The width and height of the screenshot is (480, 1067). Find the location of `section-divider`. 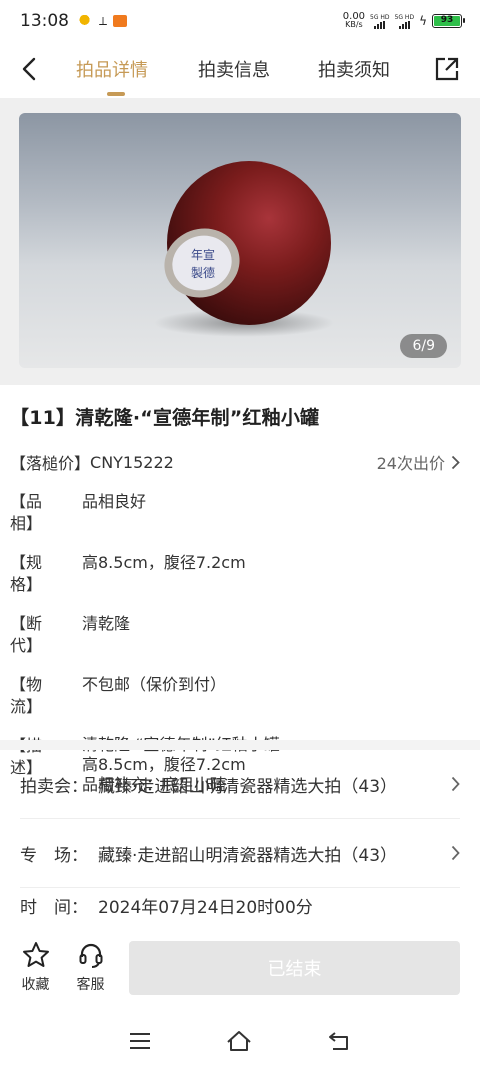

section-divider is located at coordinates (240, 745).